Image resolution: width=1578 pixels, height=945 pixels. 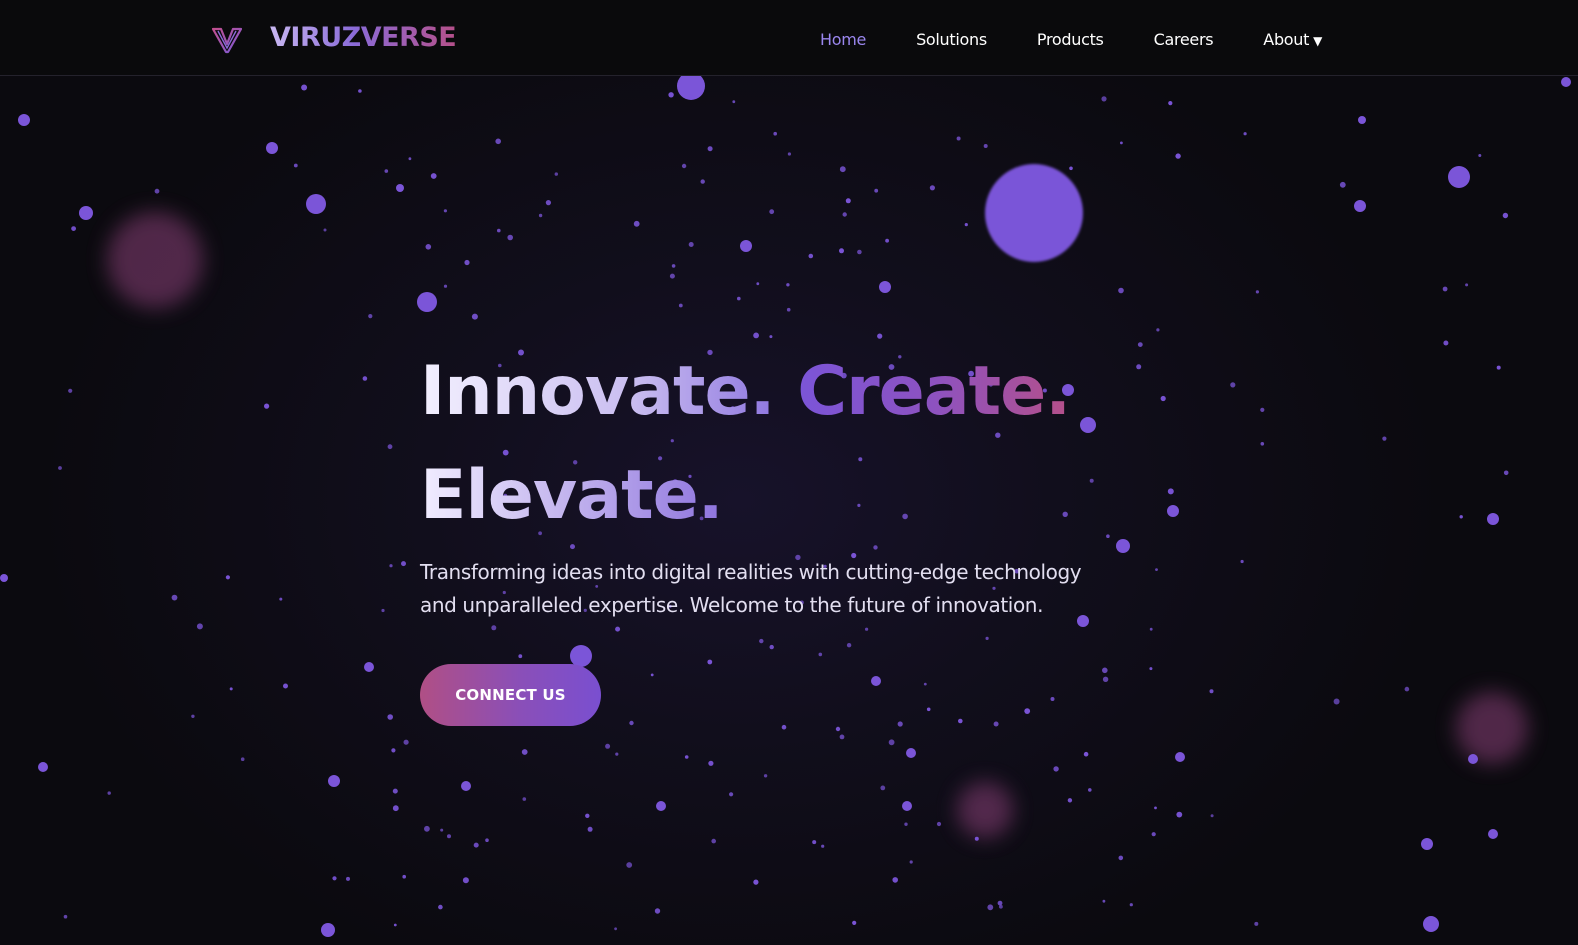 I want to click on v-logo-icon, so click(x=227, y=40).